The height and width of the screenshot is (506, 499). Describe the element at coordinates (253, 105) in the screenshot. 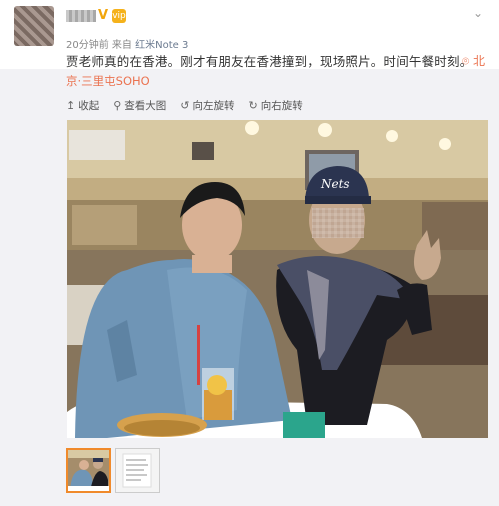

I see `rotate-right-icon: ↻` at that location.